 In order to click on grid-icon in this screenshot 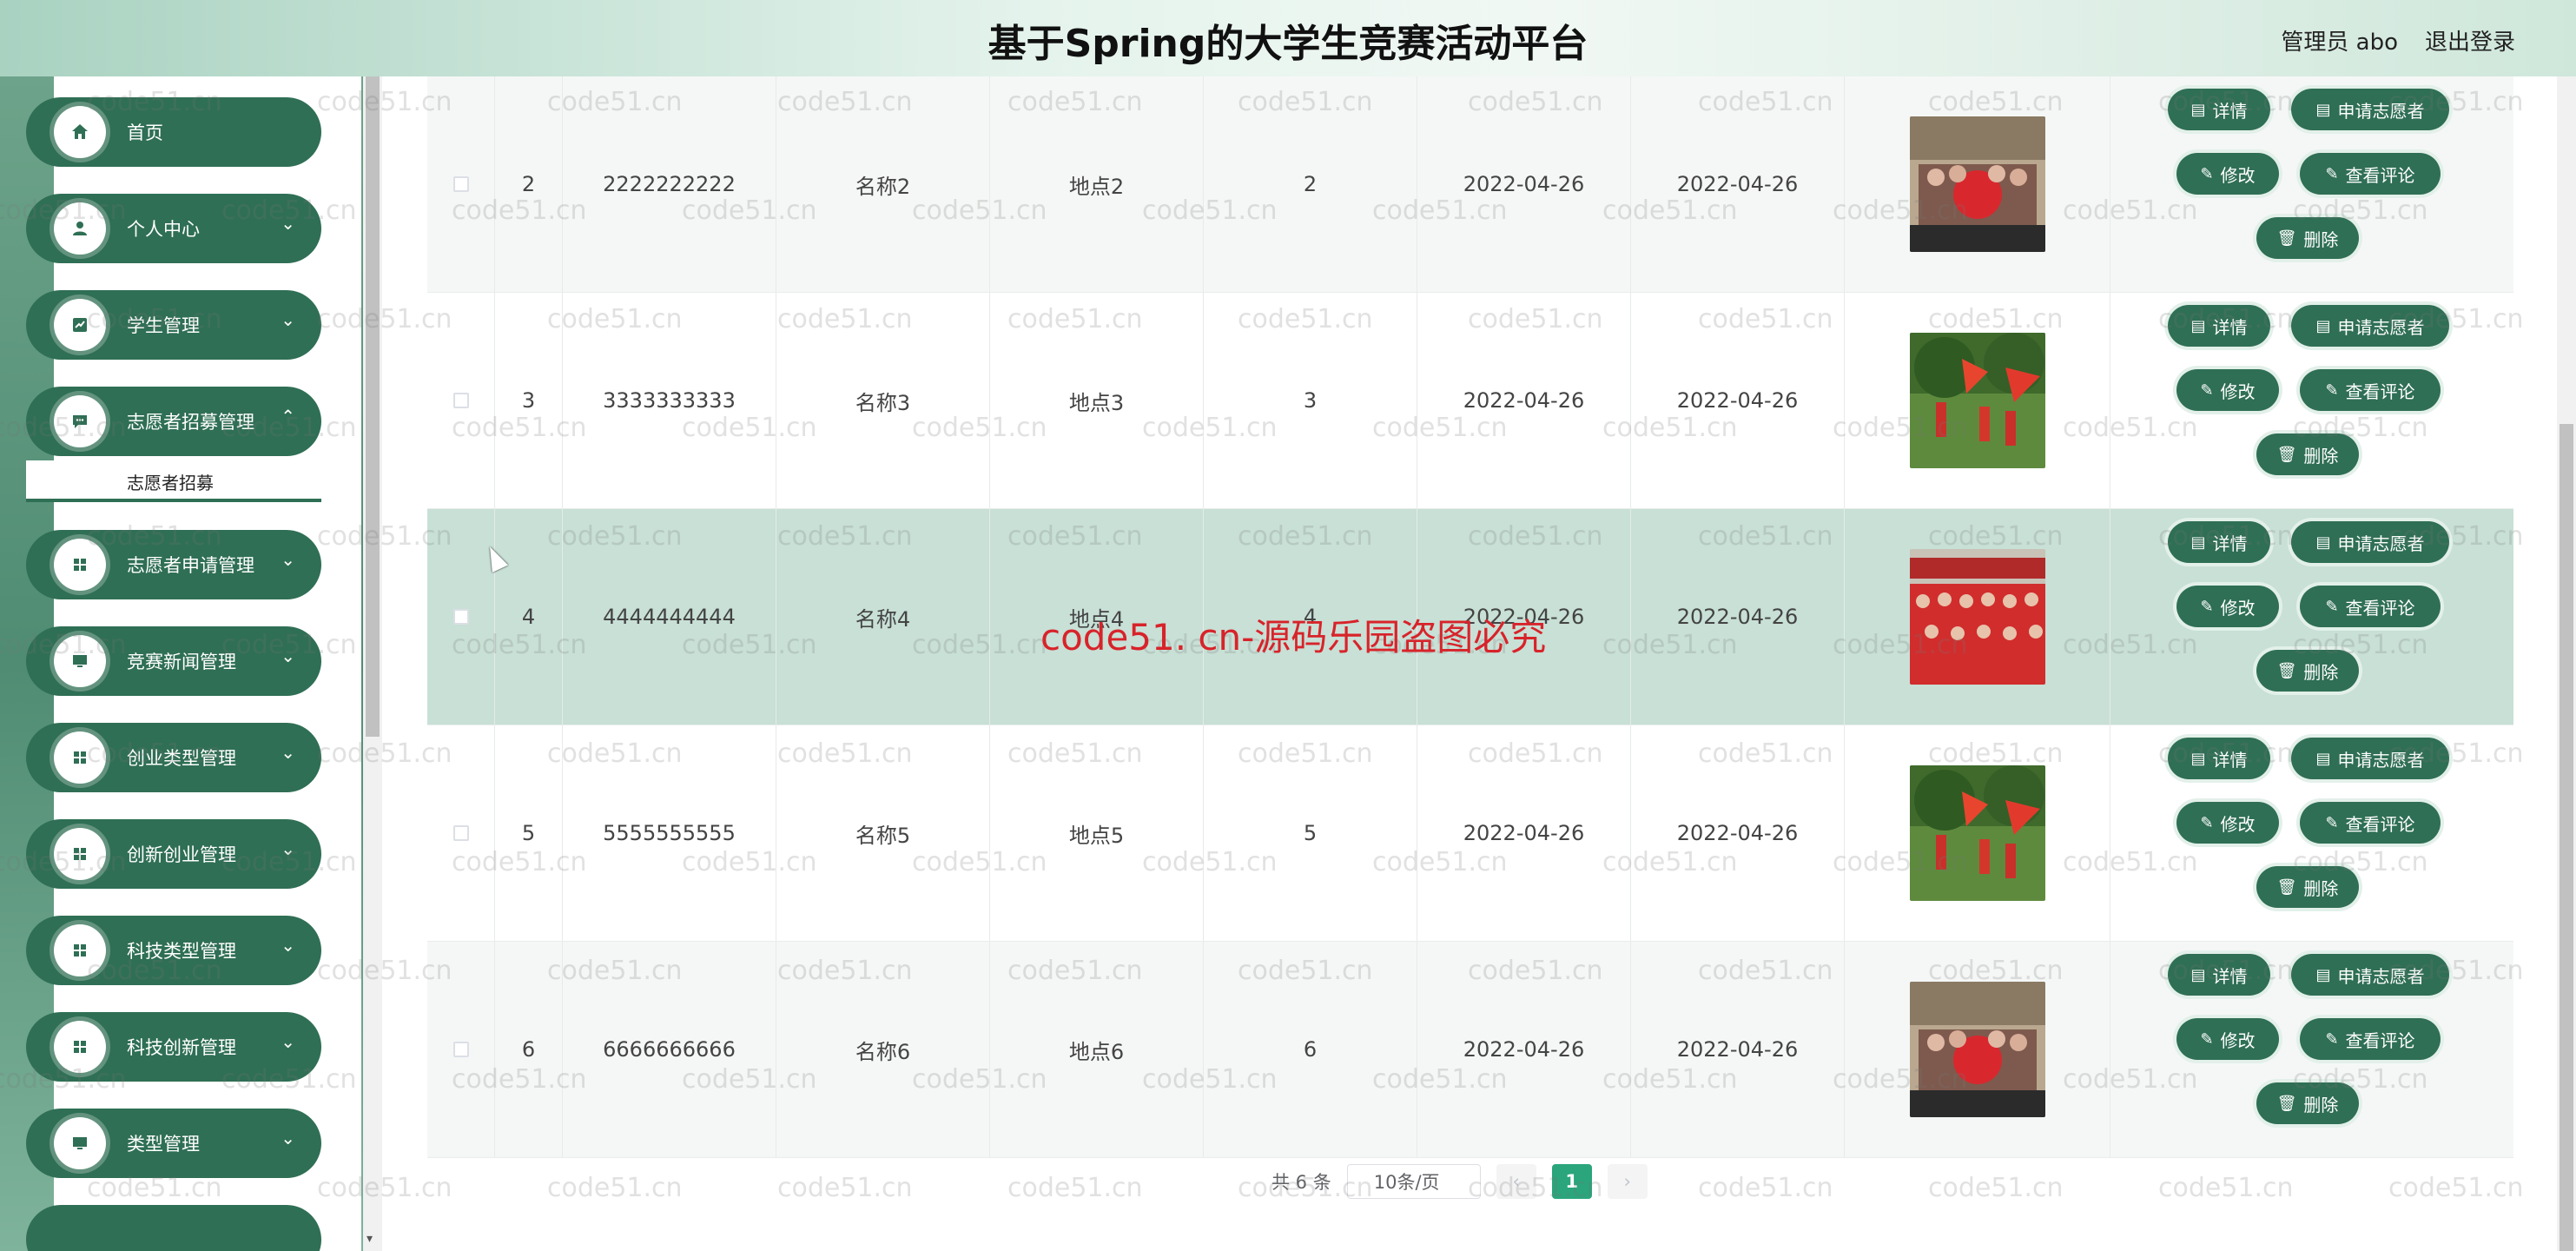, I will do `click(80, 757)`.